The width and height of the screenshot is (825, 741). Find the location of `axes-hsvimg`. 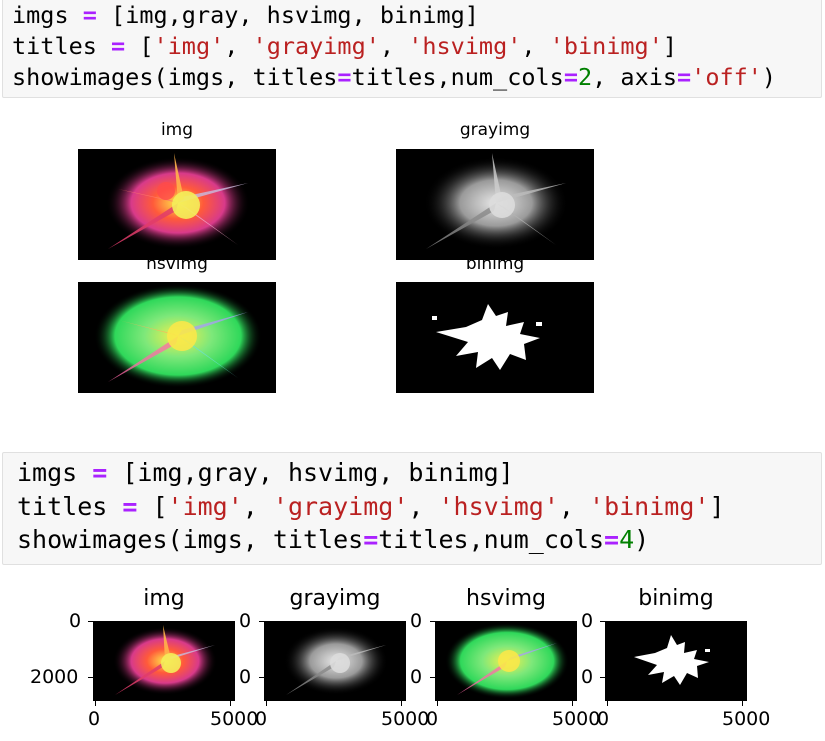

axes-hsvimg is located at coordinates (506, 661).